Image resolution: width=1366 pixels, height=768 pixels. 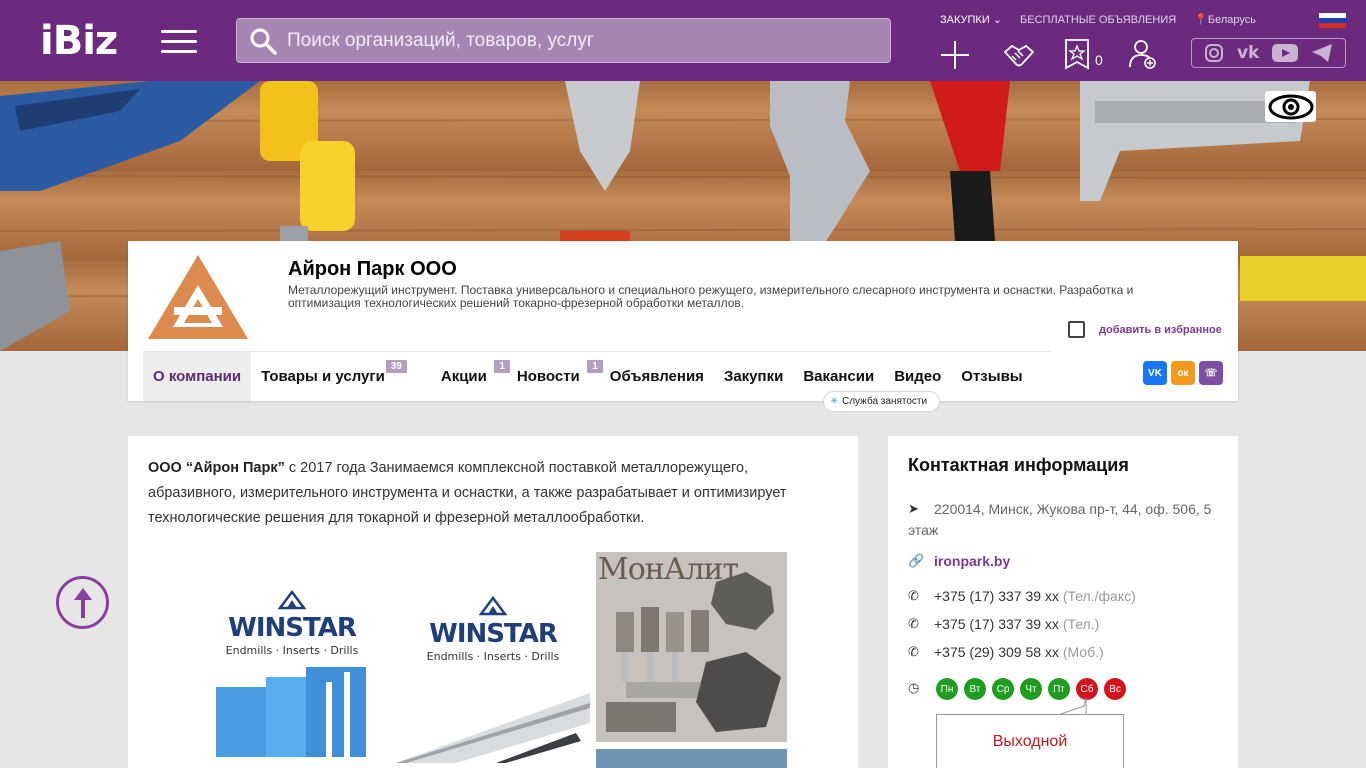 I want to click on snowflake-icon: ✳, so click(x=834, y=401).